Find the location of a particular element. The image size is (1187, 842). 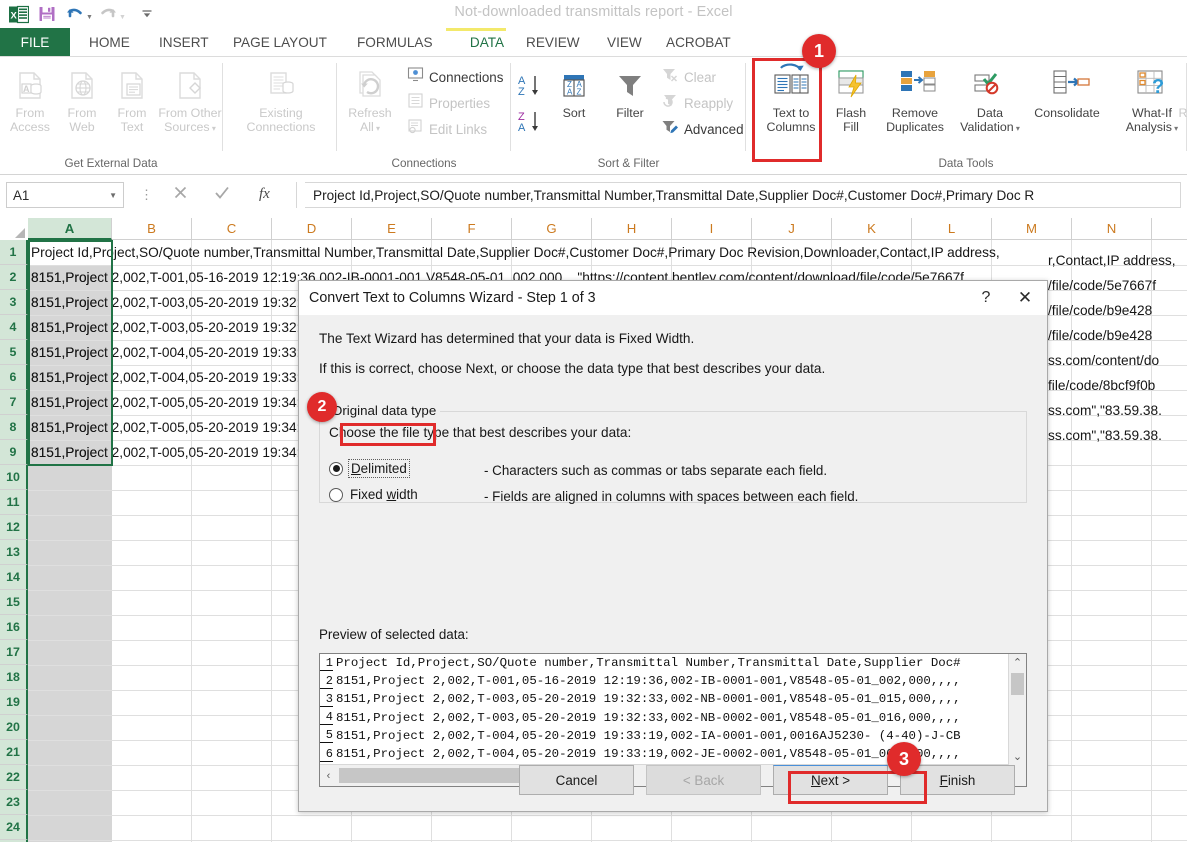

cell-a7-visible: 8151,Proje is located at coordinates (64, 402).